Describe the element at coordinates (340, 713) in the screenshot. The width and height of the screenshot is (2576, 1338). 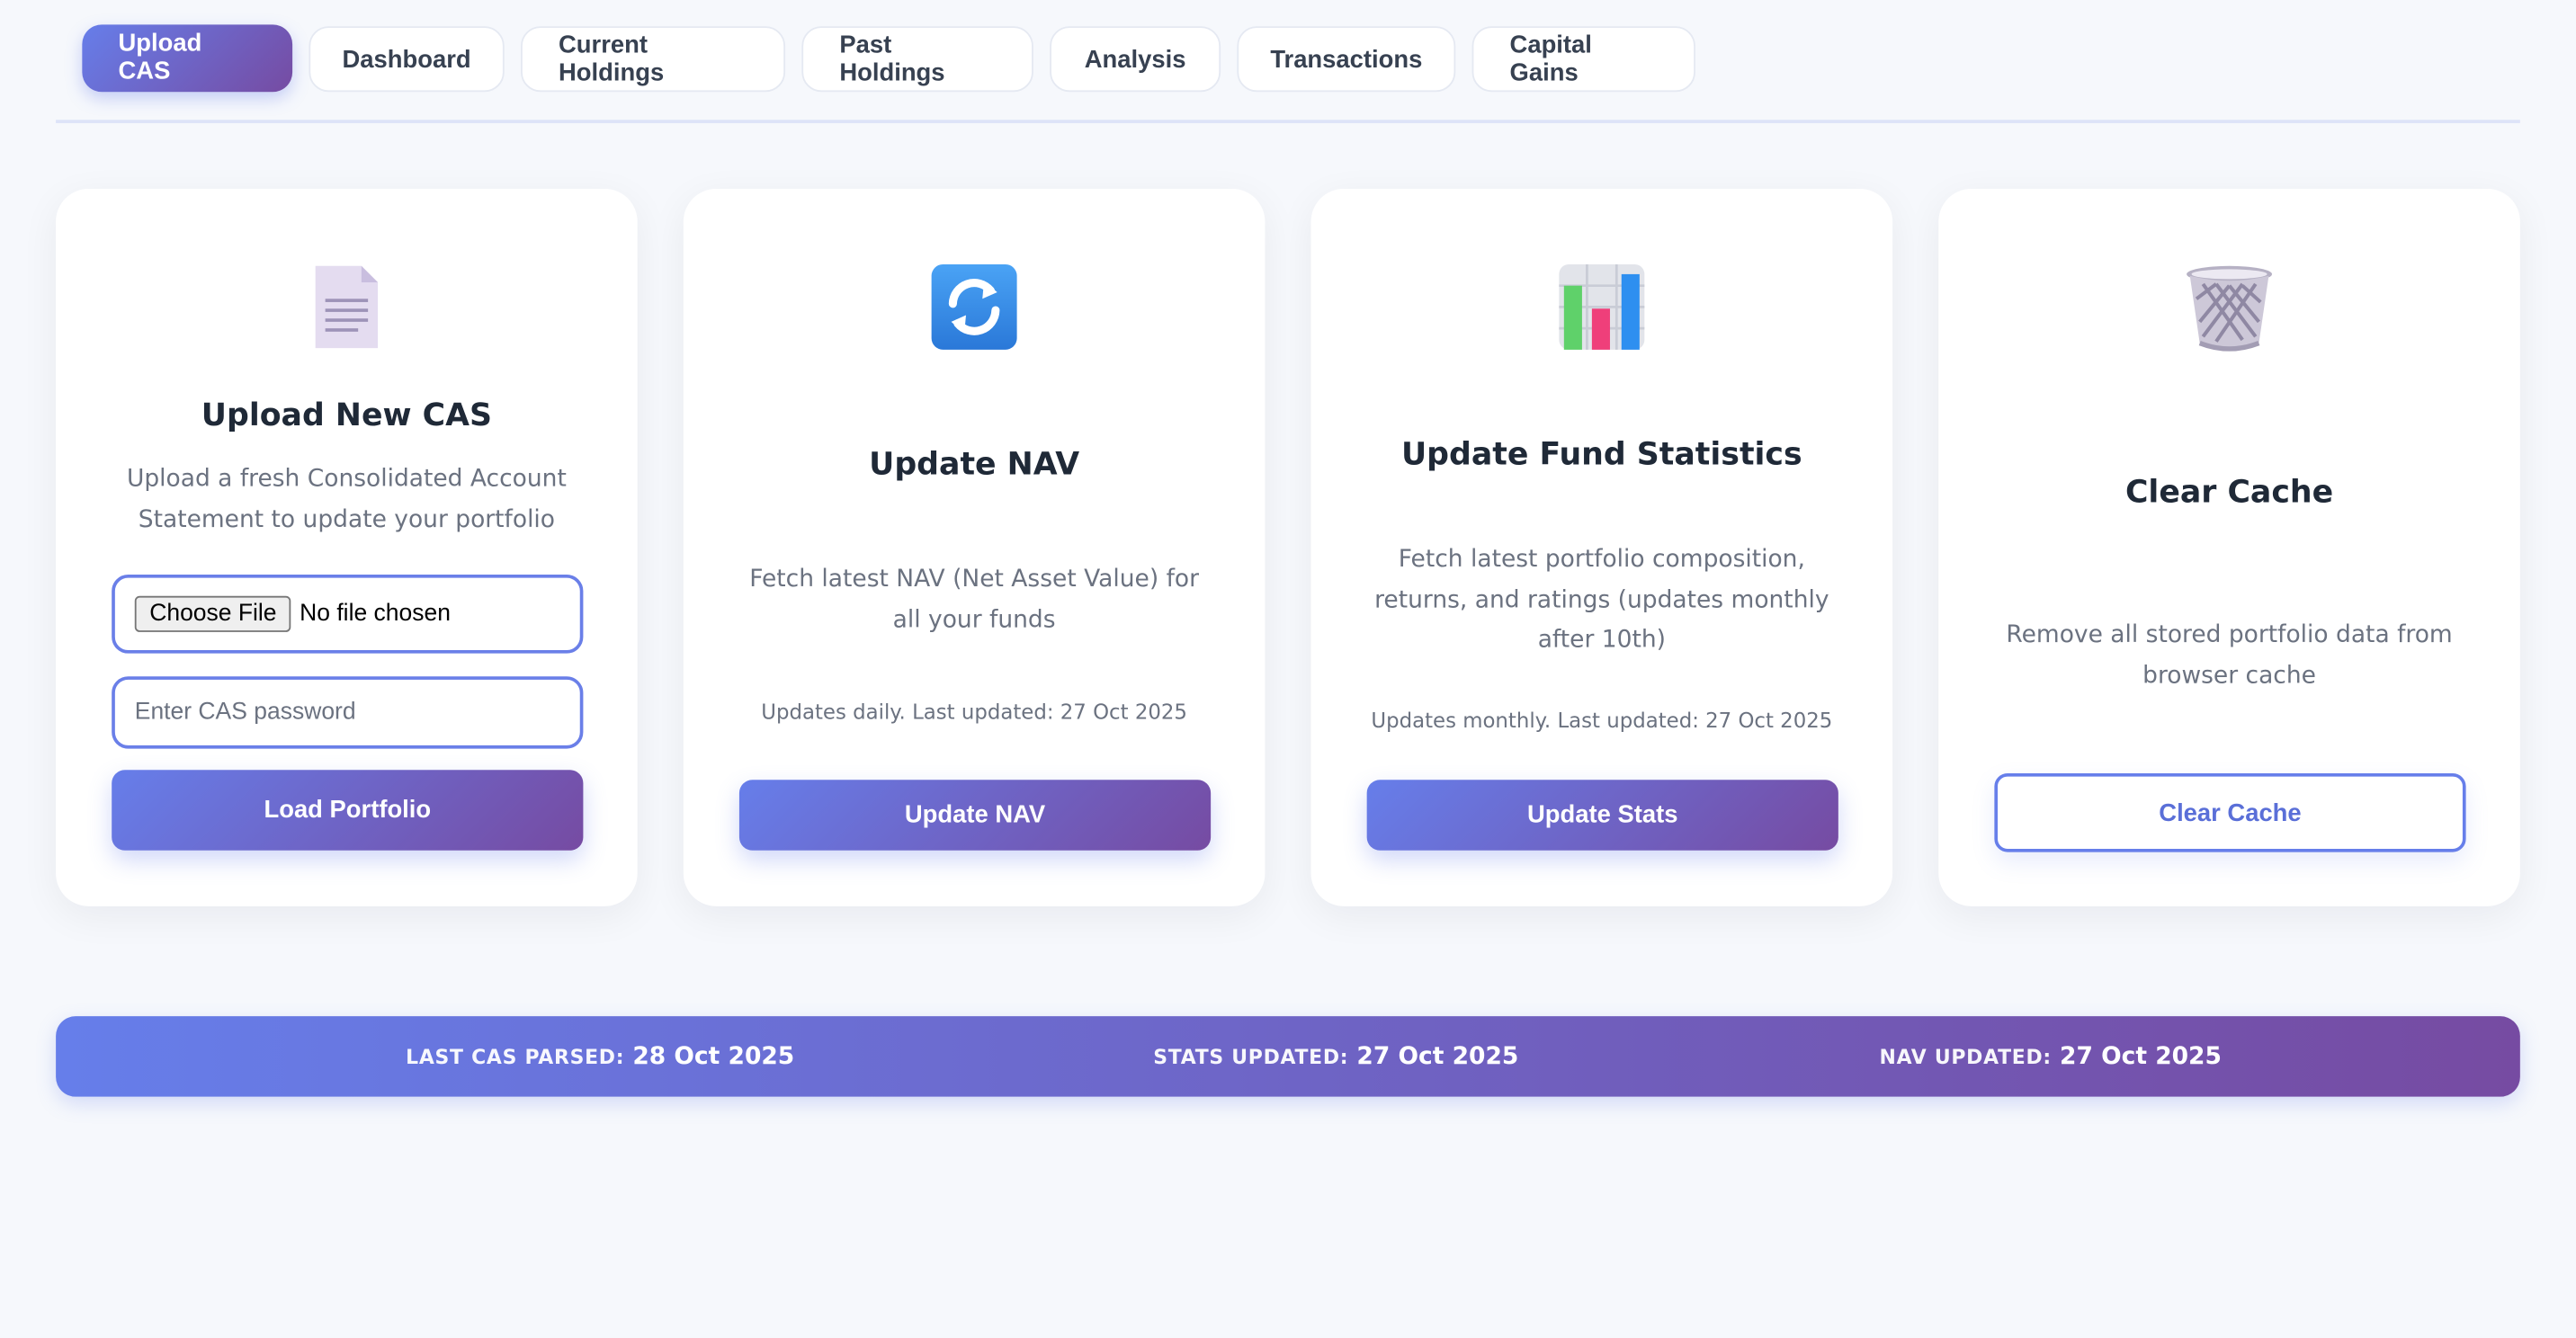
I see `cas-password-input` at that location.